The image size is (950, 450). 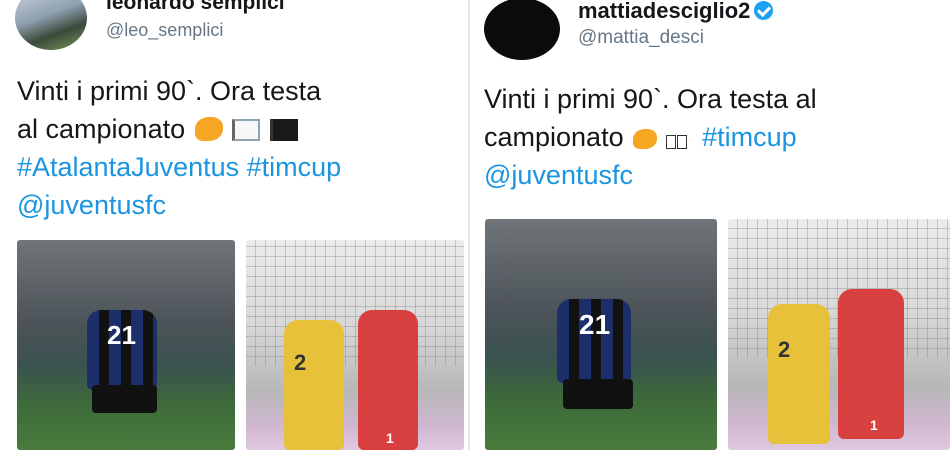 What do you see at coordinates (650, 99) in the screenshot?
I see `tweet-text-line: Vinti i primi 90`. Ora testa al` at bounding box center [650, 99].